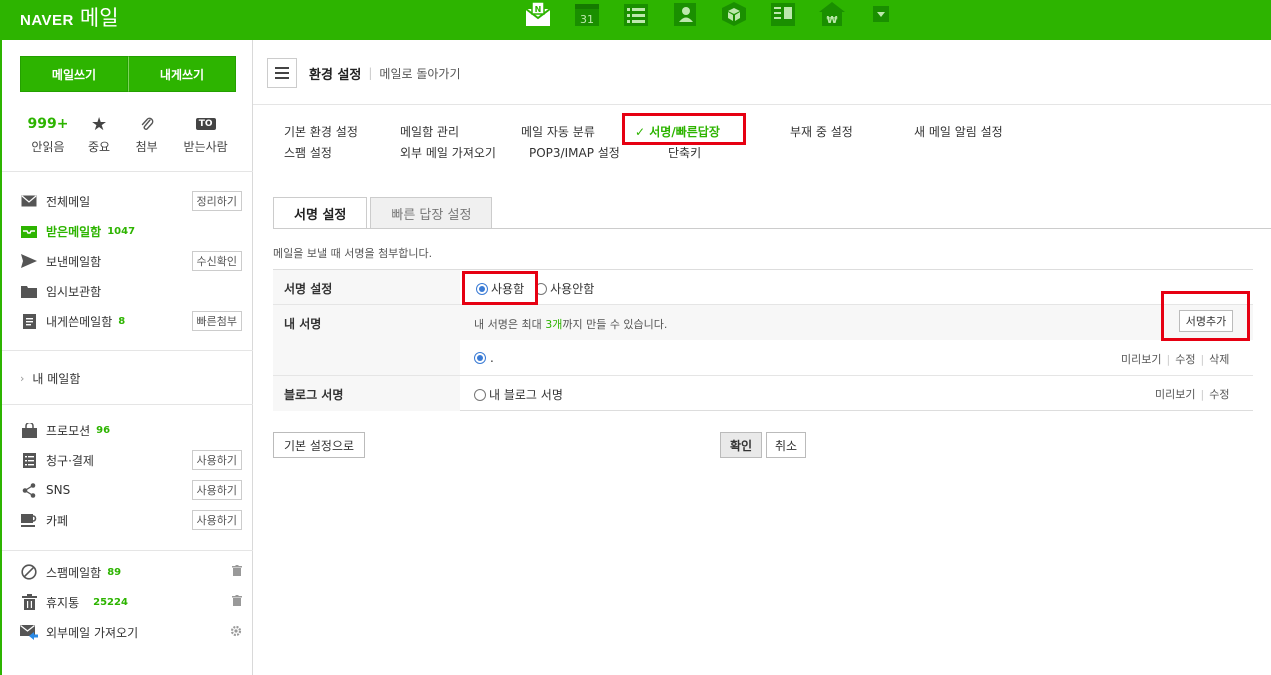 The image size is (1271, 675). I want to click on mailbox-name: 보낸메일함, so click(74, 261).